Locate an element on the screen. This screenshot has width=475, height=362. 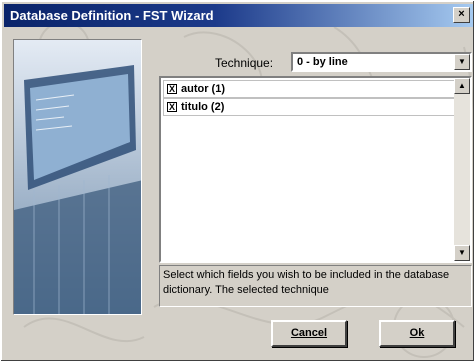
scroll-down-icon: ▼ is located at coordinates (462, 253).